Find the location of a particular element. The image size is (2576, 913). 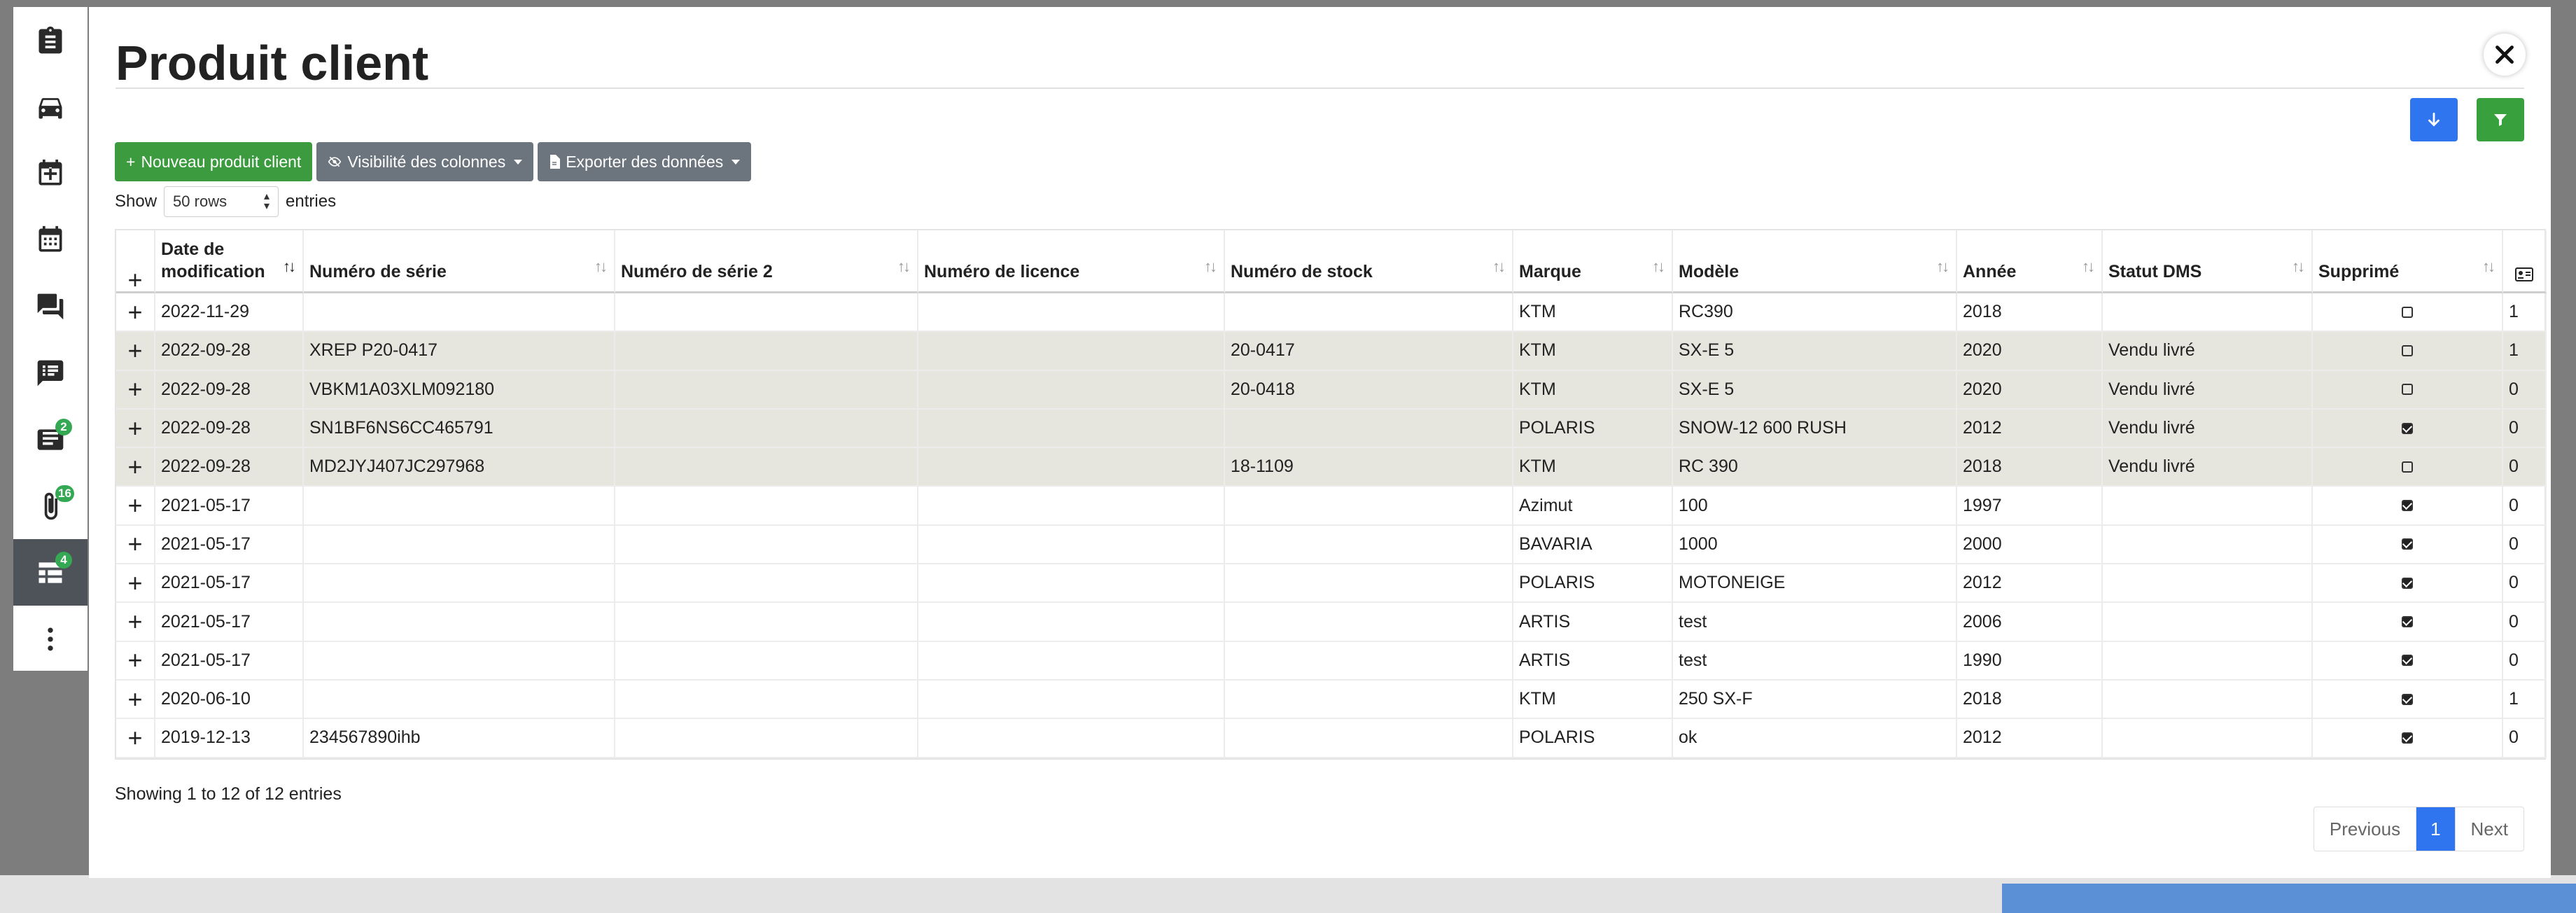

cell-marque: POLARIS is located at coordinates (1593, 738).